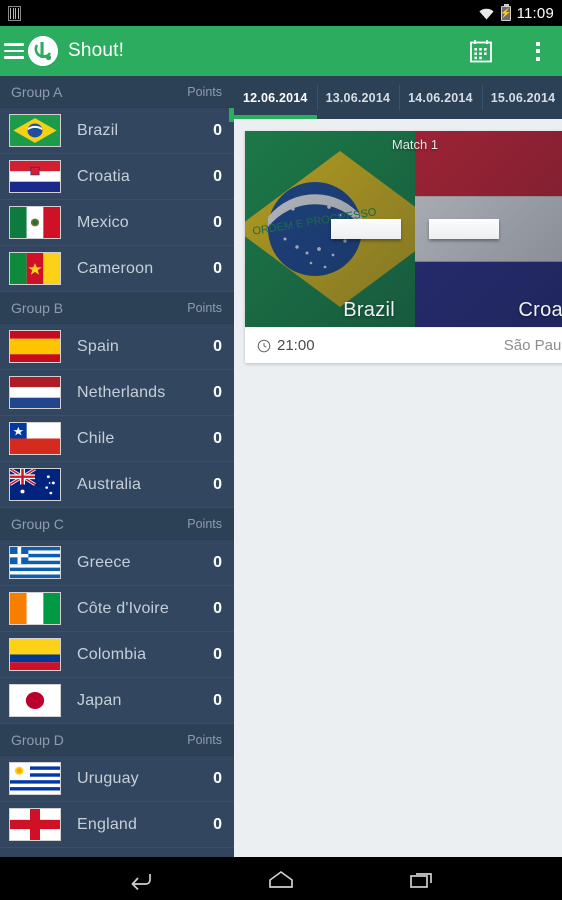 Image resolution: width=562 pixels, height=900 pixels. Describe the element at coordinates (486, 13) in the screenshot. I see `wifi-icon` at that location.